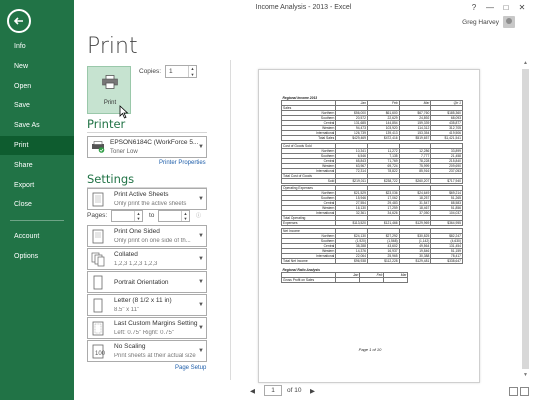 The height and width of the screenshot is (400, 533). I want to click on printer-status-icon, so click(98, 147).